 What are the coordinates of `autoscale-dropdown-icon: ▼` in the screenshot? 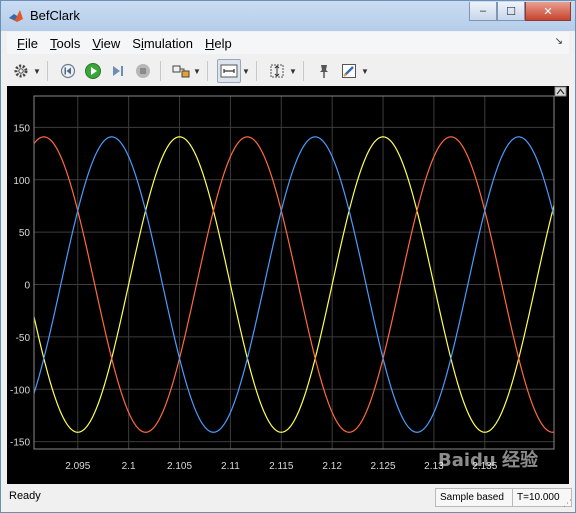 It's located at (293, 71).